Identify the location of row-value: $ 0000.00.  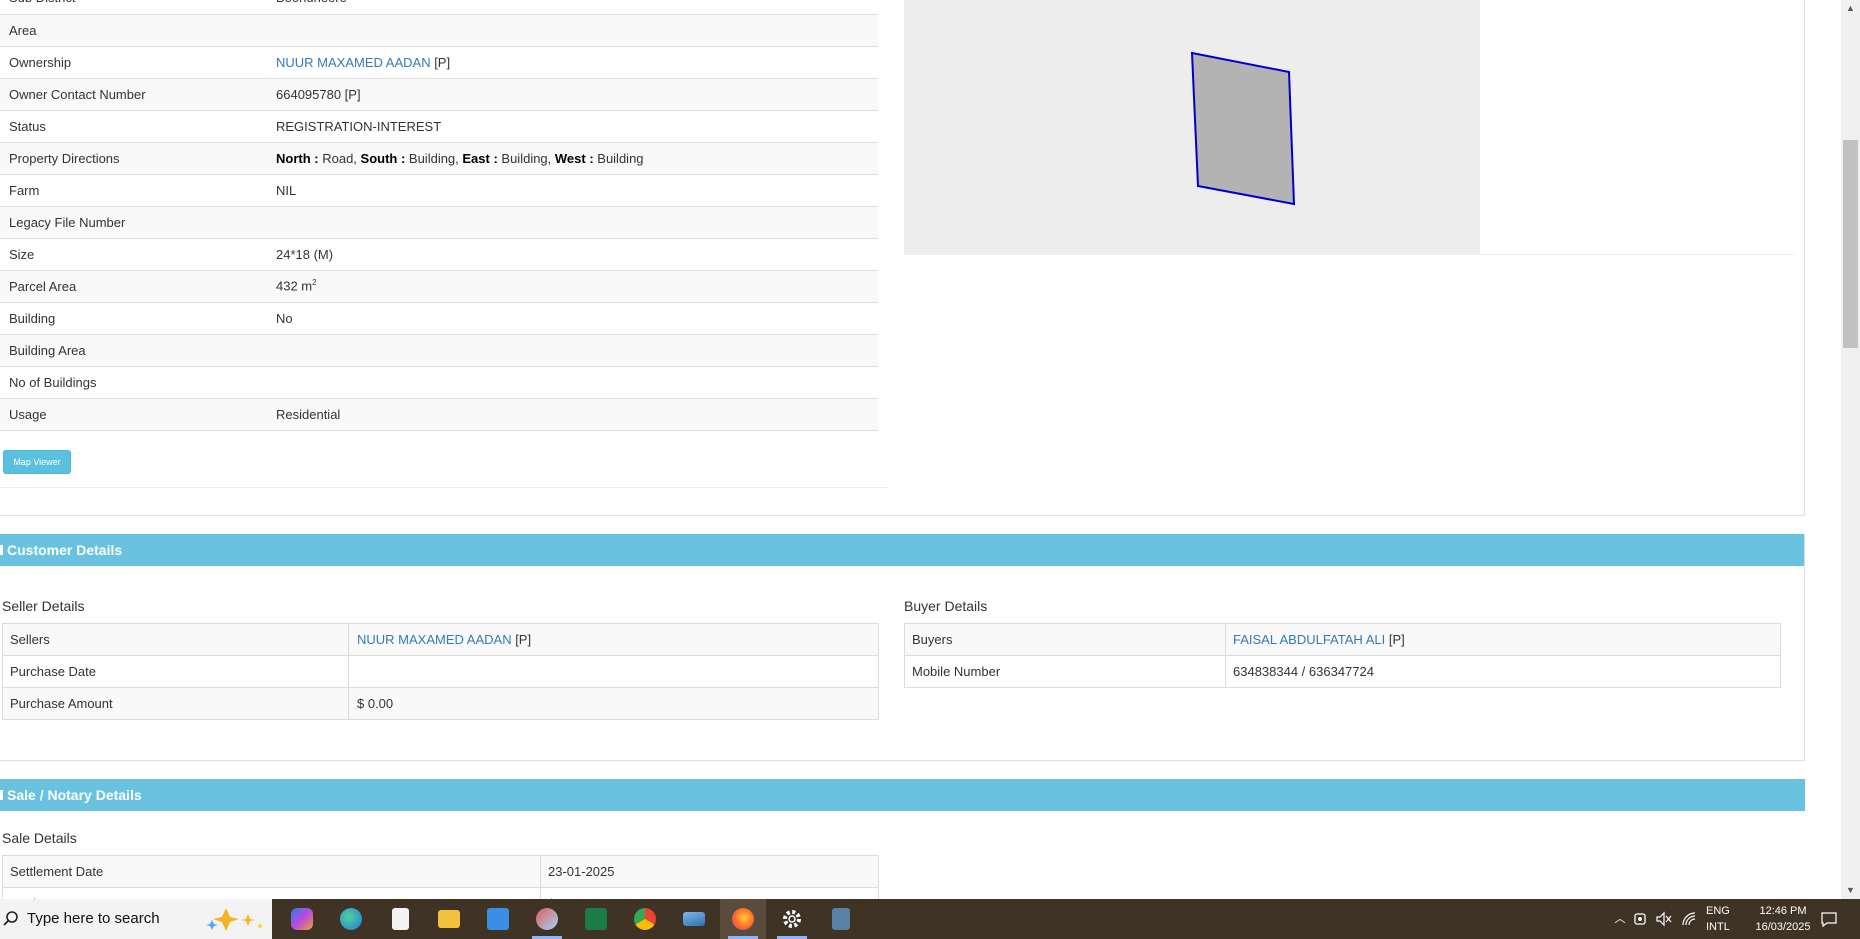
(709, 893).